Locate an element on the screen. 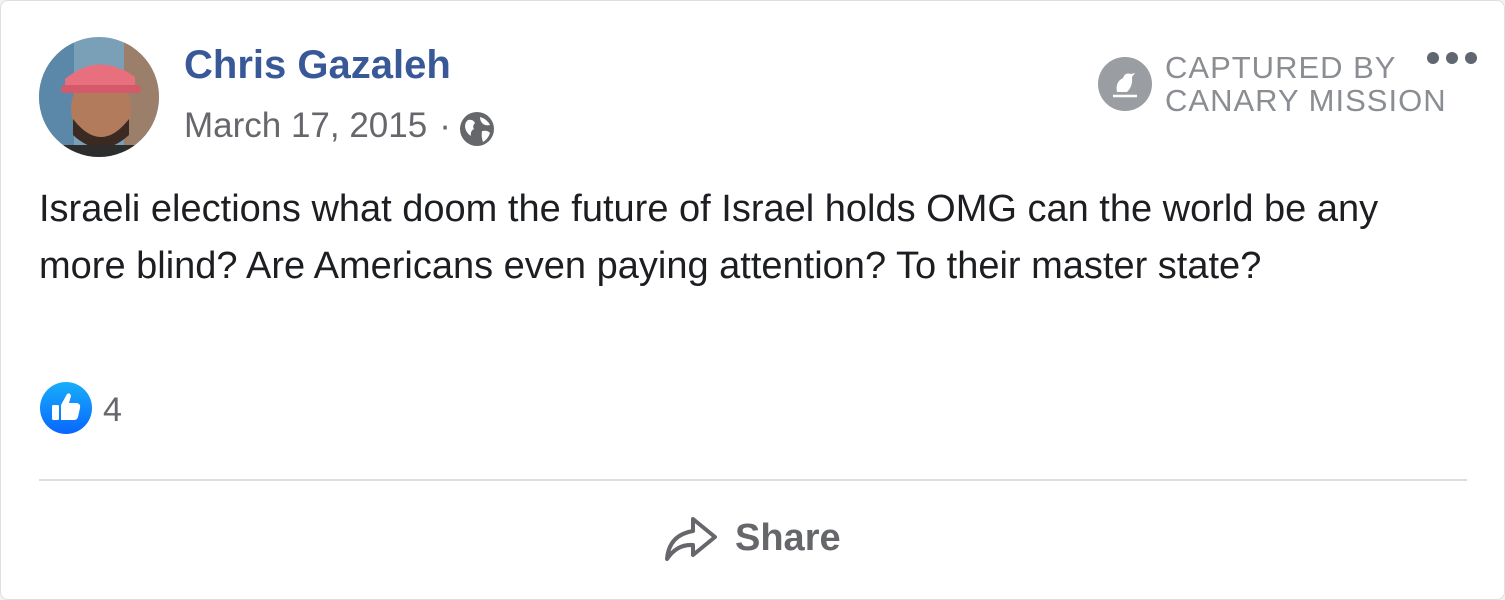 The height and width of the screenshot is (600, 1505). like-count: 4 is located at coordinates (112, 409).